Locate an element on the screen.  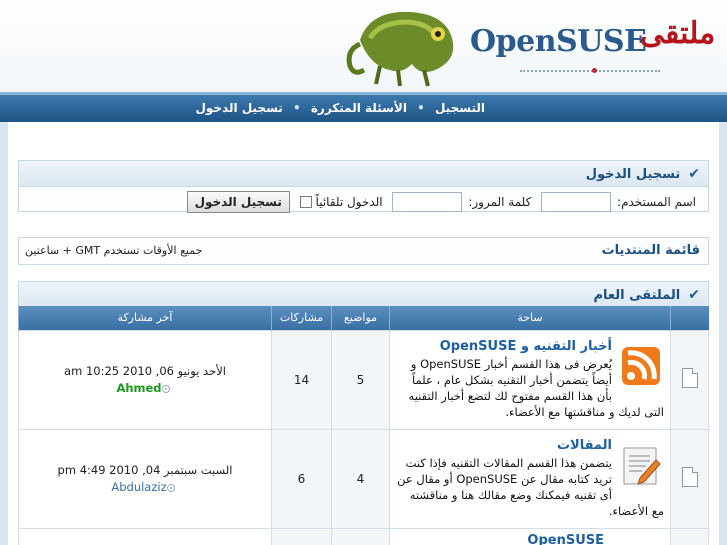
login-button: تسجيل الدخول is located at coordinates (238, 202).